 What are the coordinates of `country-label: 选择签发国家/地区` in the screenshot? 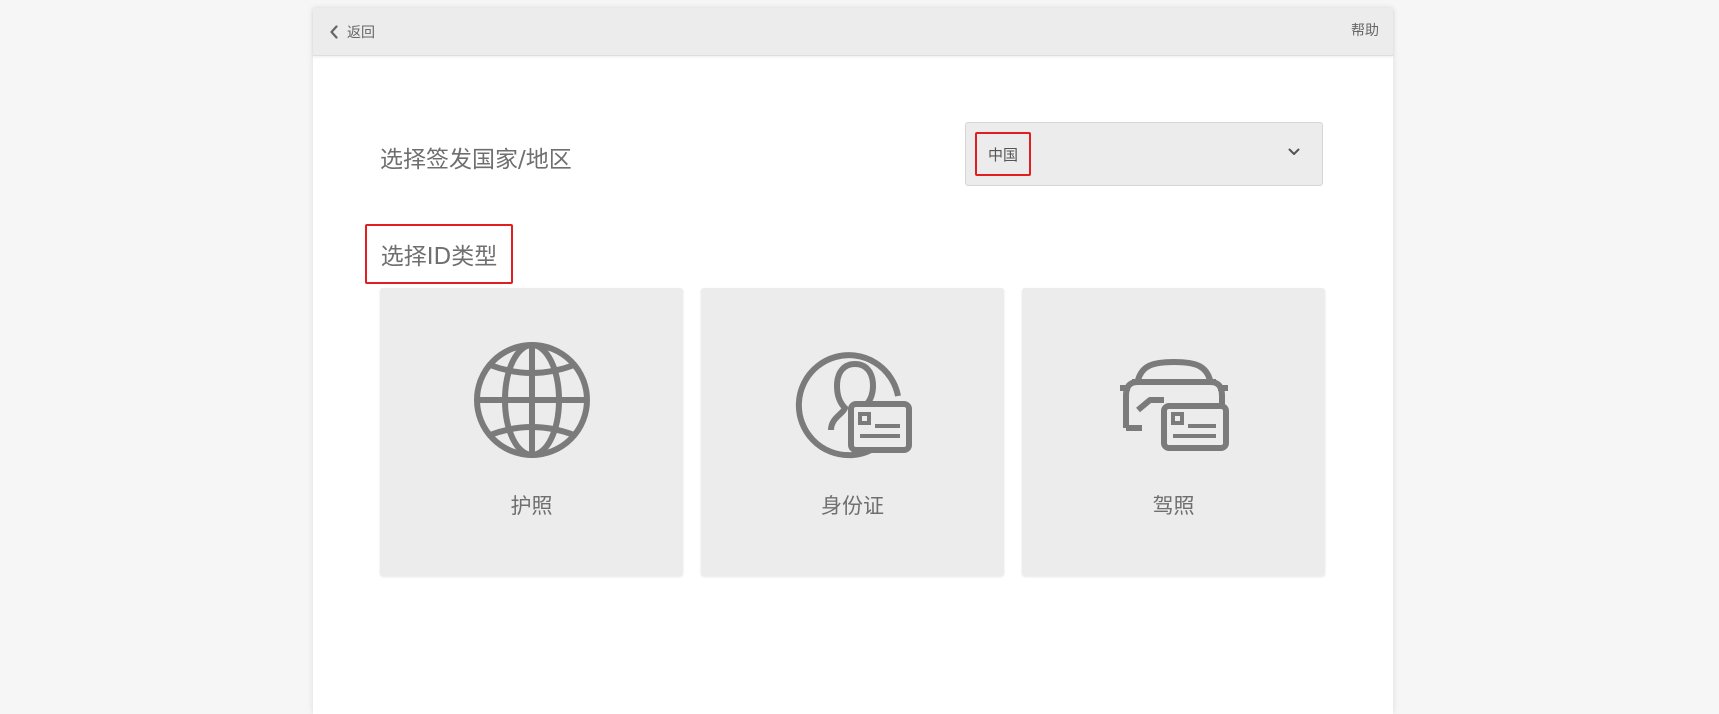 It's located at (476, 160).